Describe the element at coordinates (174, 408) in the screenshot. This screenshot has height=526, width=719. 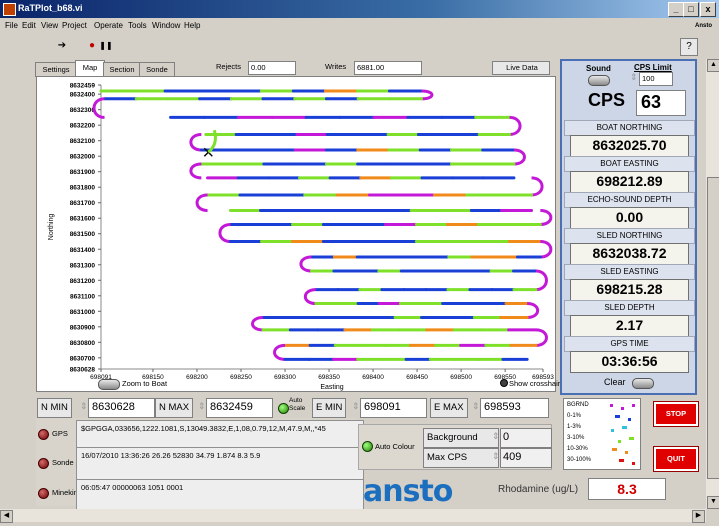
I see `nmax-label: N MAX` at that location.